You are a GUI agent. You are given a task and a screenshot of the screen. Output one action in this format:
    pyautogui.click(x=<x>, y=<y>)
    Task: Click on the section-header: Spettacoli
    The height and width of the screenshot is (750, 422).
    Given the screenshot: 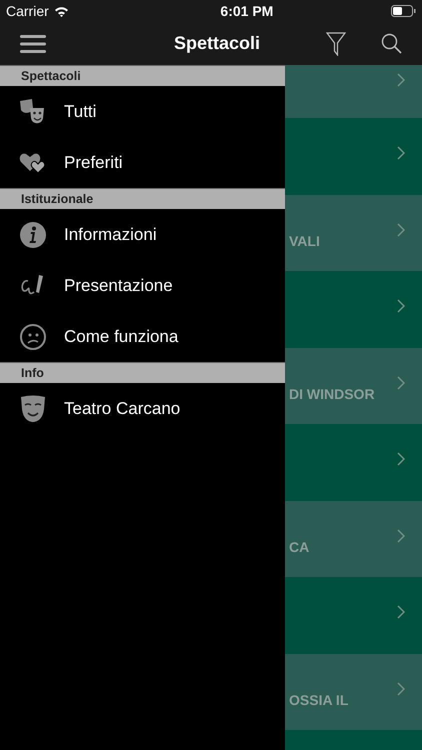 What is the action you would take?
    pyautogui.click(x=142, y=75)
    